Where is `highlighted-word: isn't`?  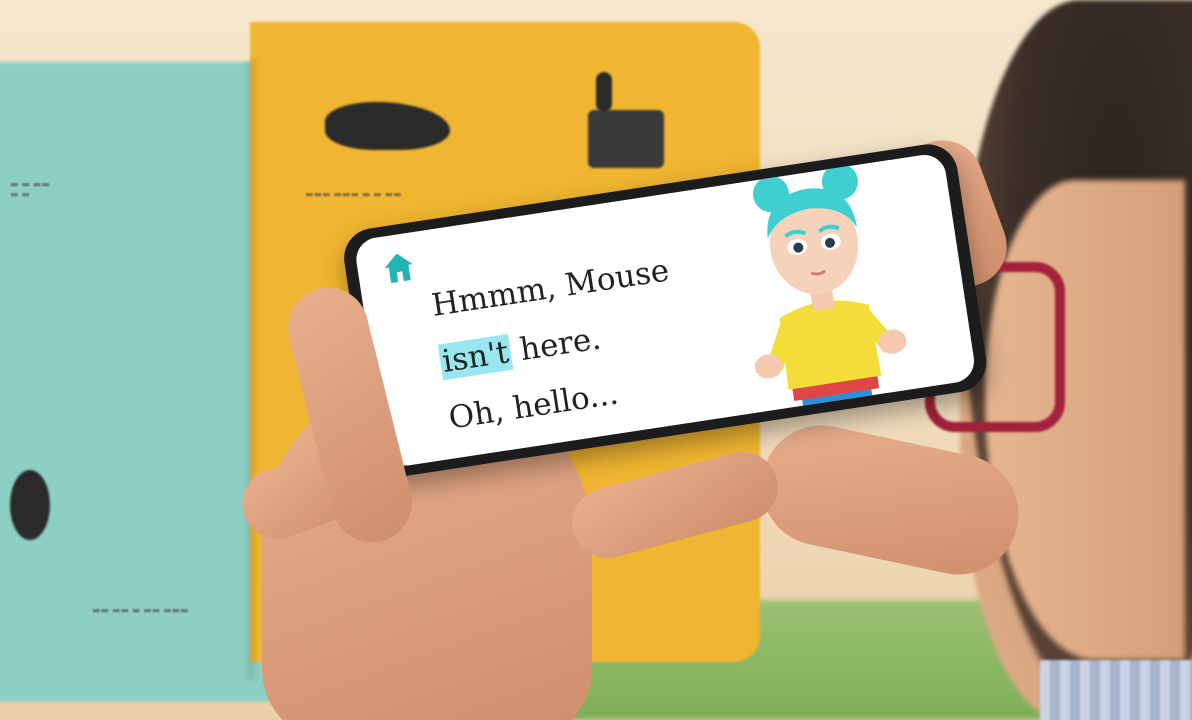 highlighted-word: isn't is located at coordinates (475, 357).